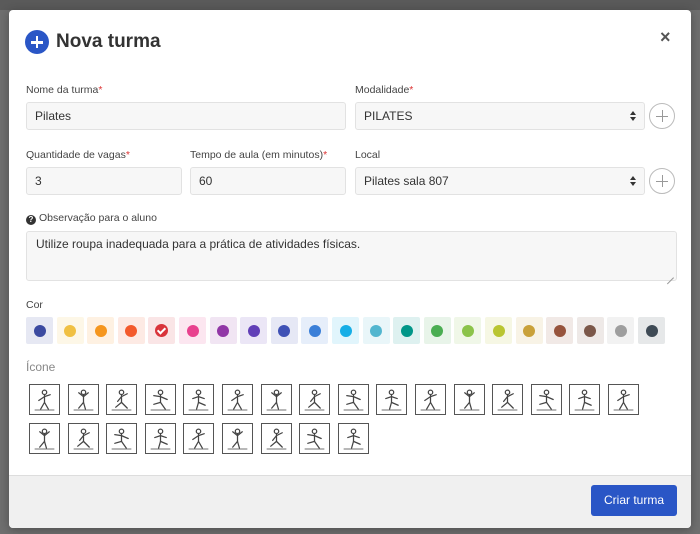 The image size is (700, 534). I want to click on check-icon, so click(162, 330).